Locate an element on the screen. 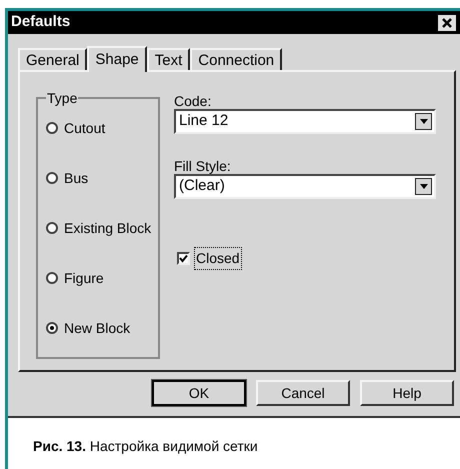  dialog-button: Cancel is located at coordinates (303, 393).